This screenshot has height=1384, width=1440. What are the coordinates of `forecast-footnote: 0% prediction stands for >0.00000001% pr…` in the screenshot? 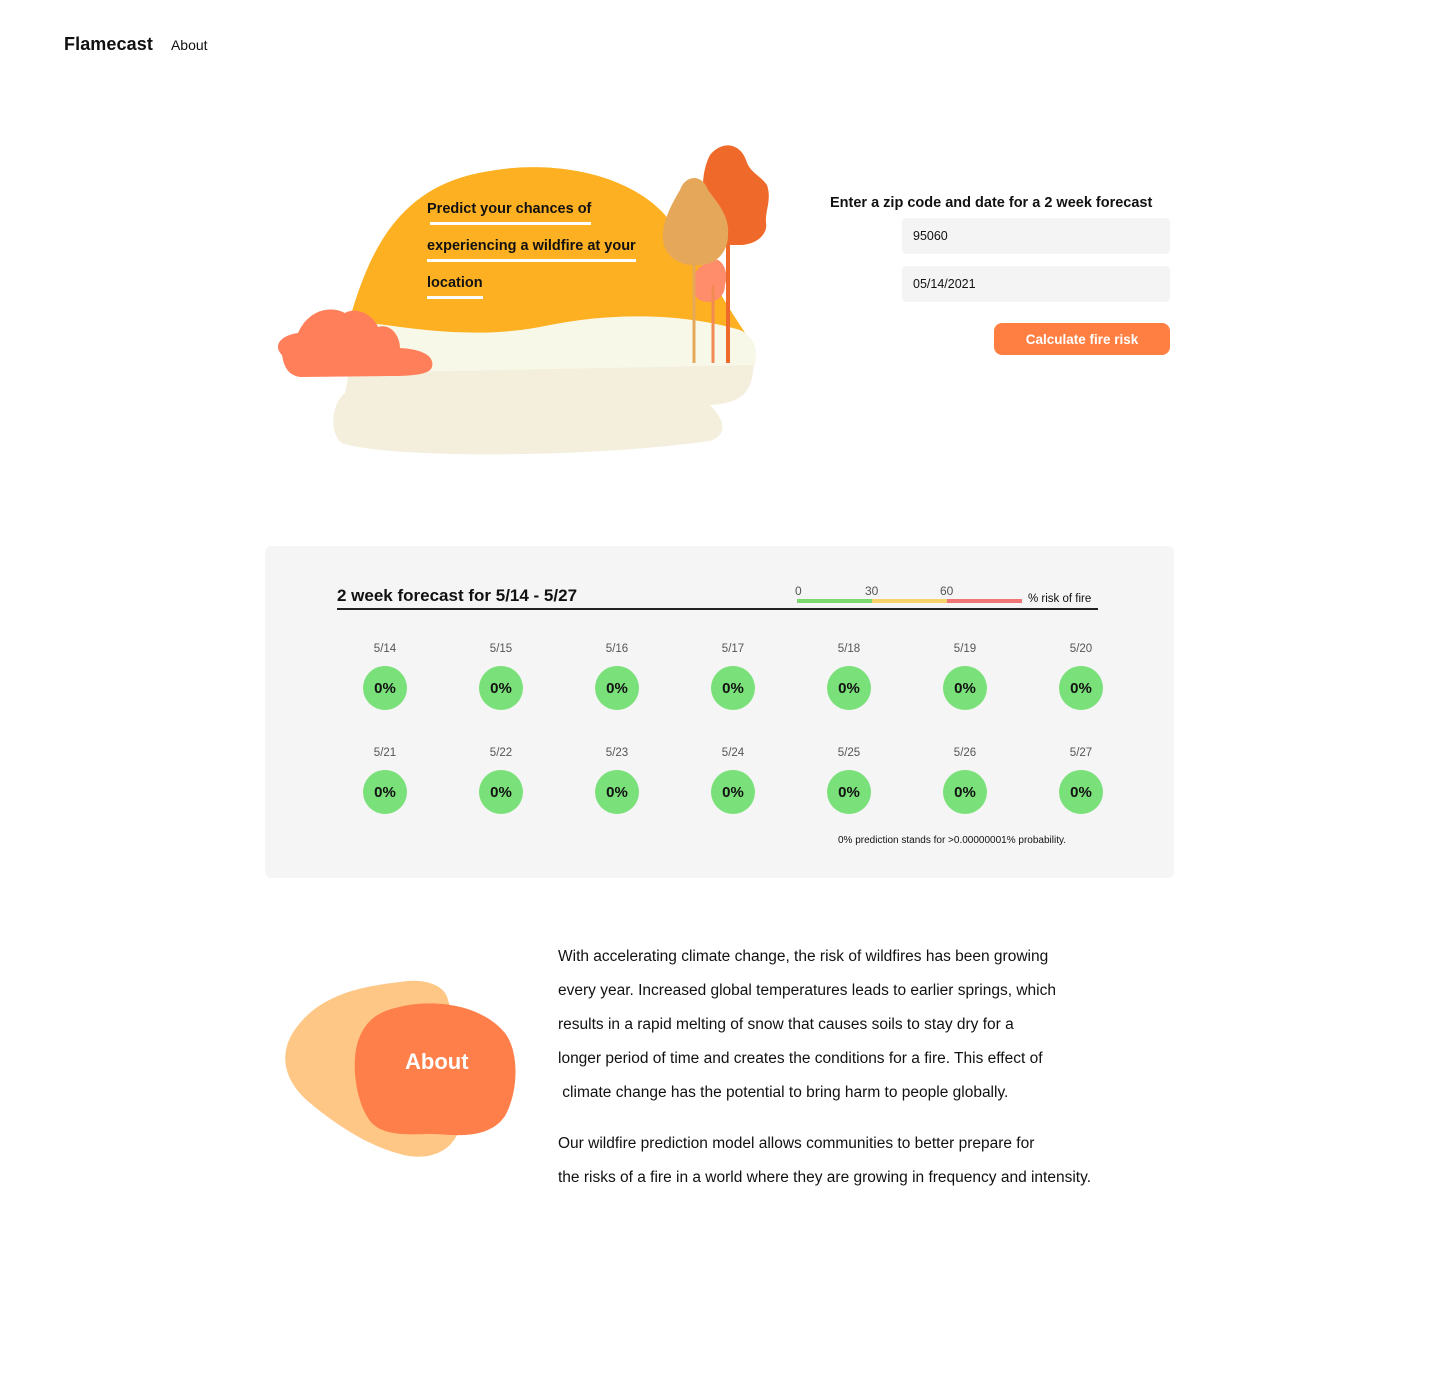 It's located at (952, 840).